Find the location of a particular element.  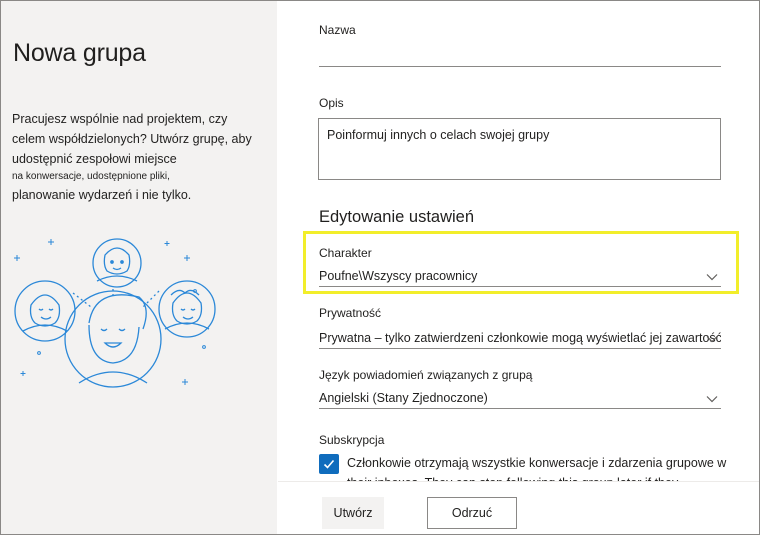

description-line: na konwersacje, udostępnione pliki, is located at coordinates (91, 176).